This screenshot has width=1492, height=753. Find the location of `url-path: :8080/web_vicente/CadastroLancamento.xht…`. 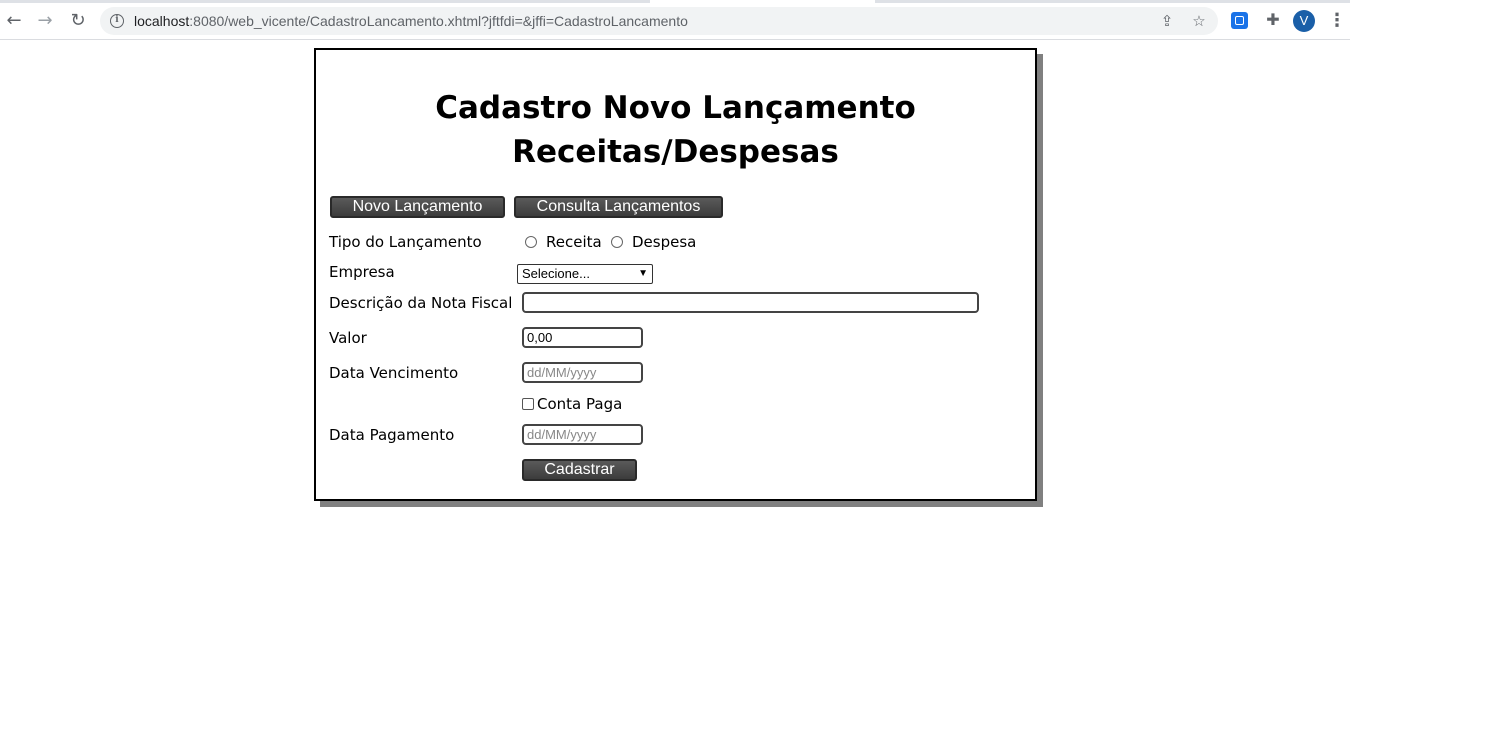

url-path: :8080/web_vicente/CadastroLancamento.xht… is located at coordinates (438, 21).